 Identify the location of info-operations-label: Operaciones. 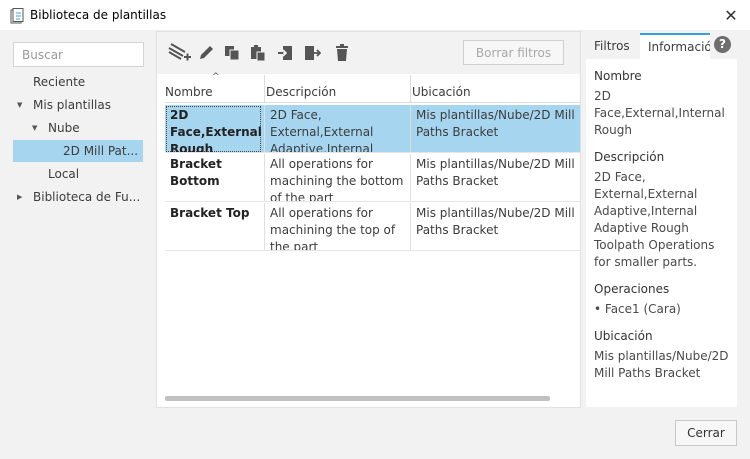
(632, 289).